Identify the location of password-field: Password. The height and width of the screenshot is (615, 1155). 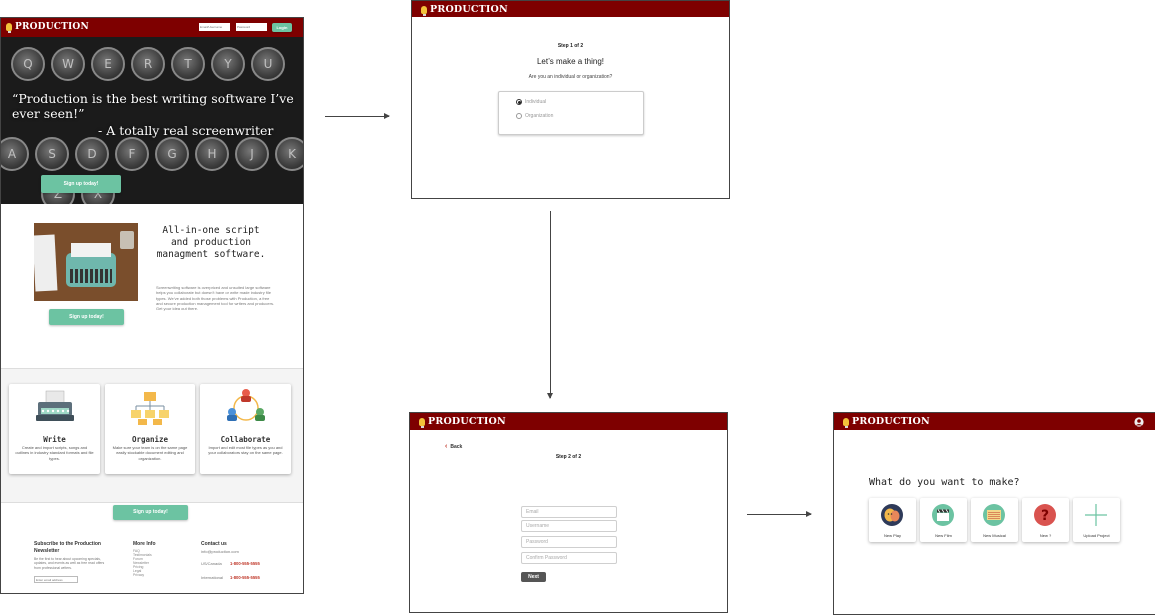
(569, 542).